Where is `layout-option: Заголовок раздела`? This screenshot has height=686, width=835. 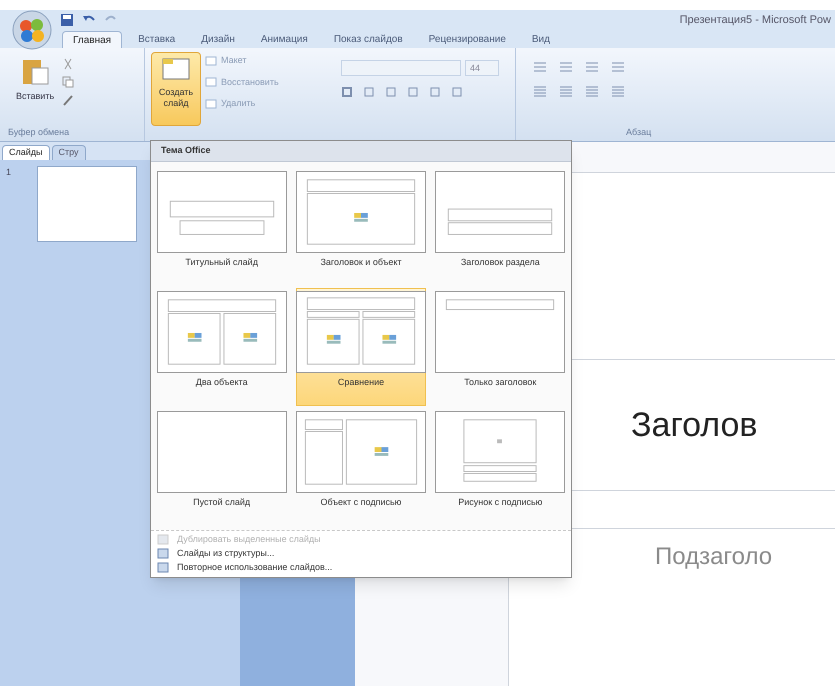 layout-option: Заголовок раздела is located at coordinates (500, 227).